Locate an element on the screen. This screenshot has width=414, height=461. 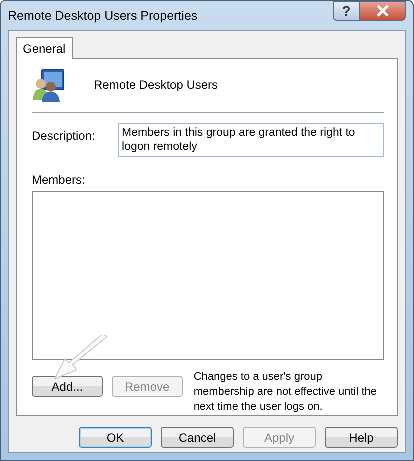
membership-note: Changes to a user's group membership are not effective until the next time the user logs on. is located at coordinates (286, 393).